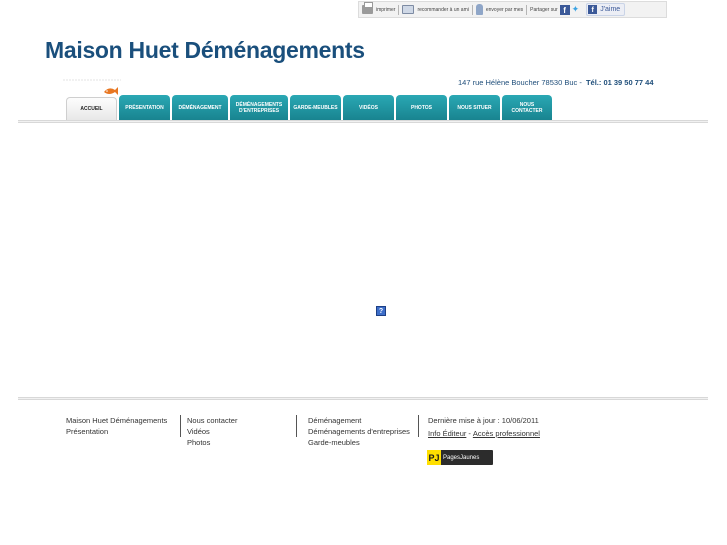  I want to click on pages-jaunes-label: PagesJaunes, so click(461, 457).